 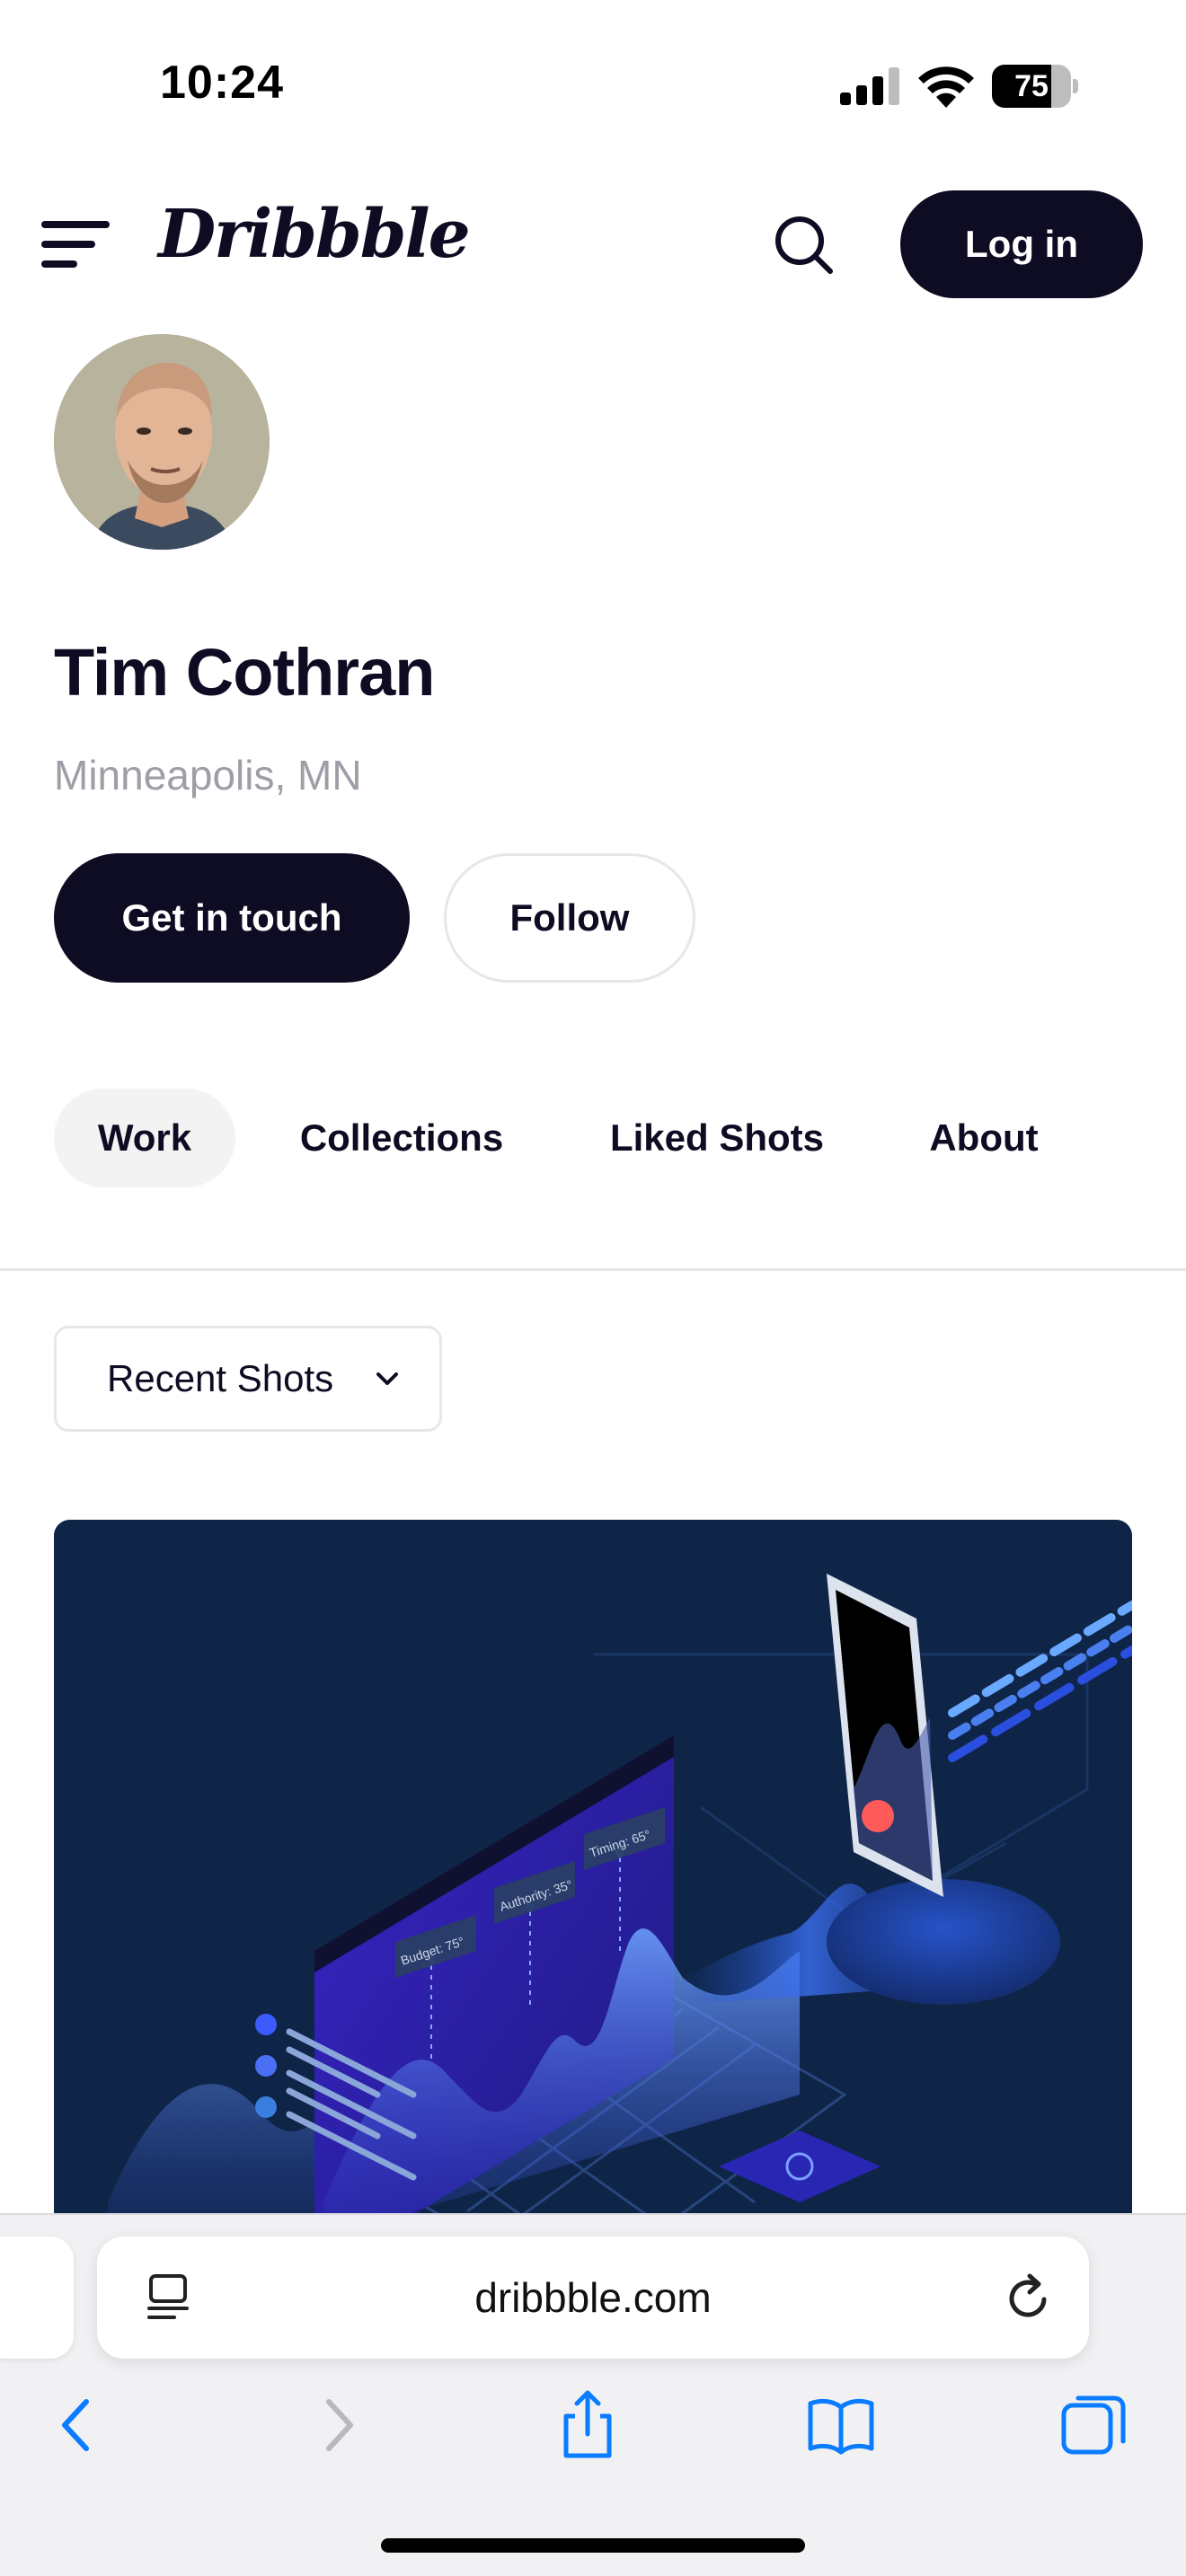 I want to click on back-icon, so click(x=77, y=2425).